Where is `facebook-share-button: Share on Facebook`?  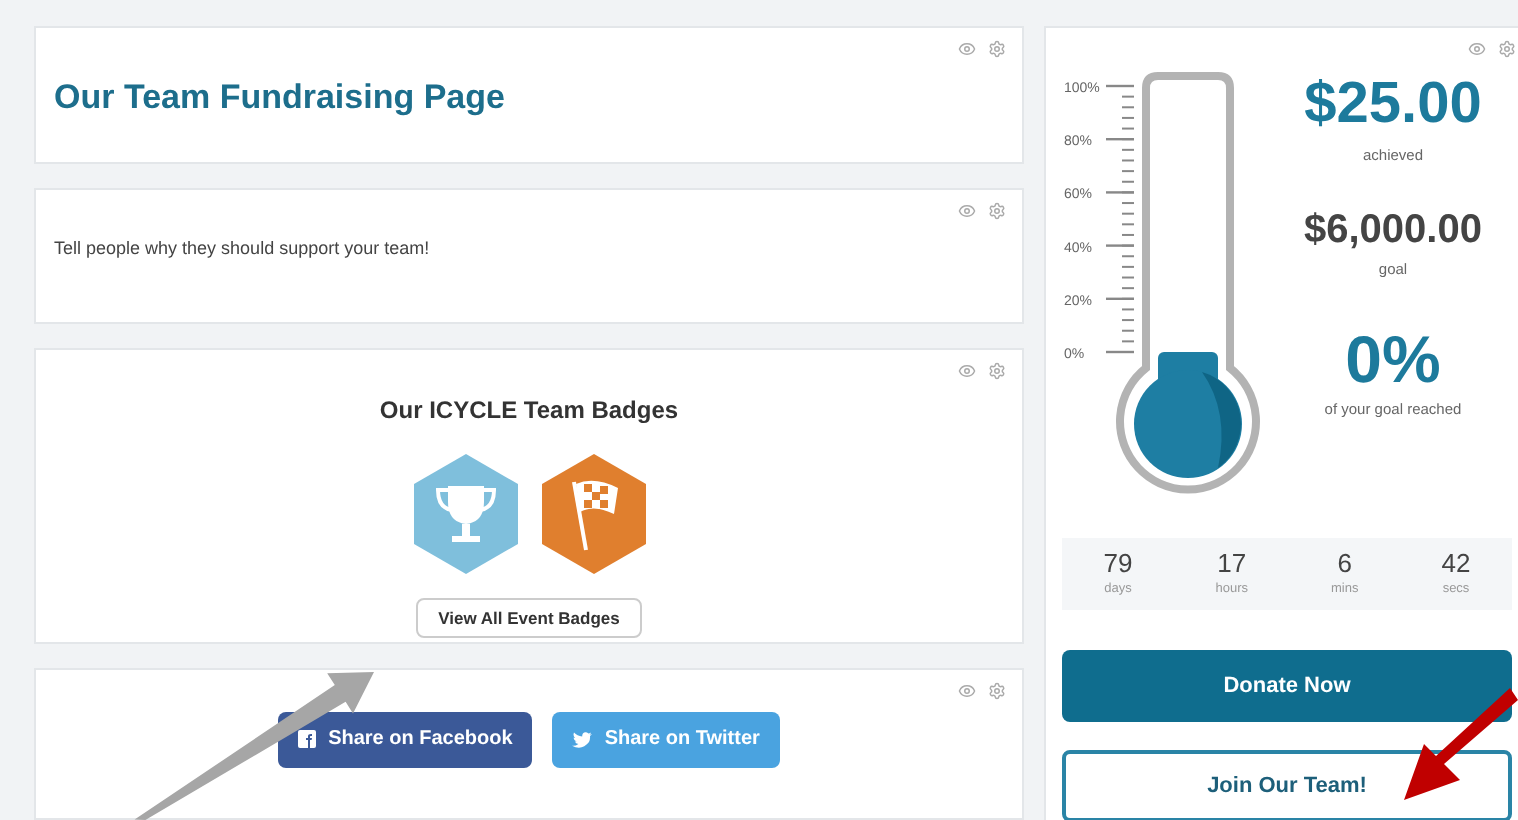 facebook-share-button: Share on Facebook is located at coordinates (405, 739).